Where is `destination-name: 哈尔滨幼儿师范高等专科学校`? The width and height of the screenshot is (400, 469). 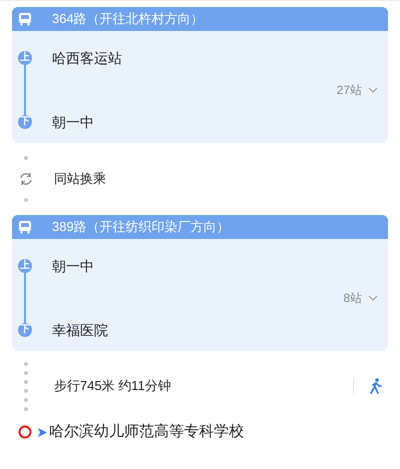 destination-name: 哈尔滨幼儿师范高等专科学校 is located at coordinates (146, 432).